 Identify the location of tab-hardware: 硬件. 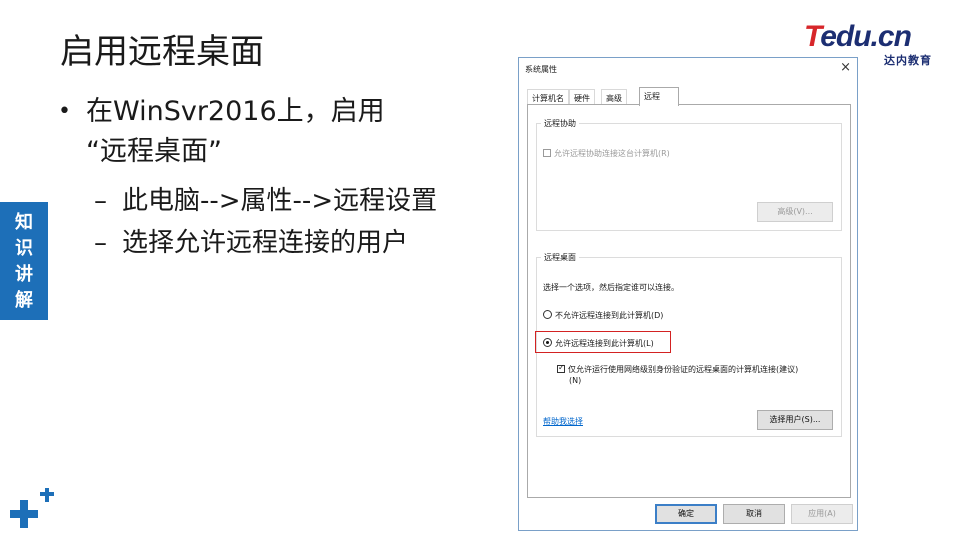
(582, 97).